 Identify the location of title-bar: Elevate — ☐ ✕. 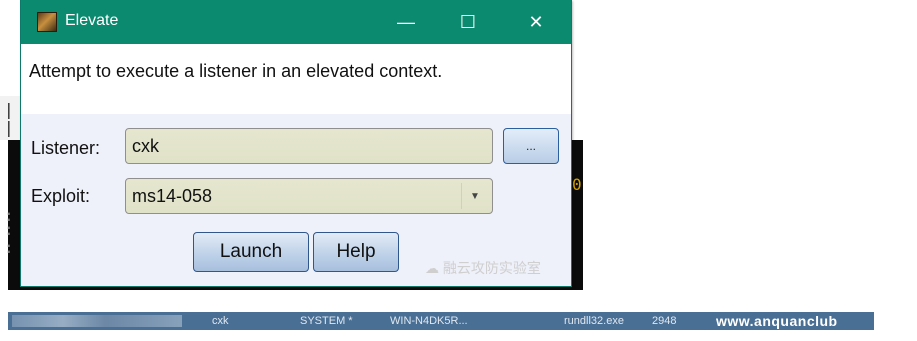
(296, 22).